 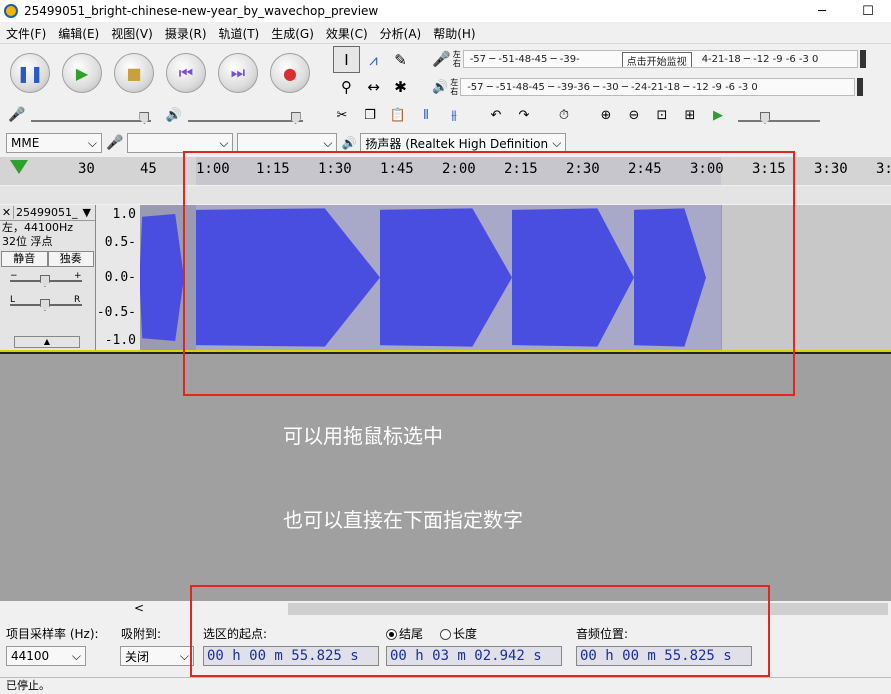 I want to click on ruler-tick: 45, so click(x=148, y=169).